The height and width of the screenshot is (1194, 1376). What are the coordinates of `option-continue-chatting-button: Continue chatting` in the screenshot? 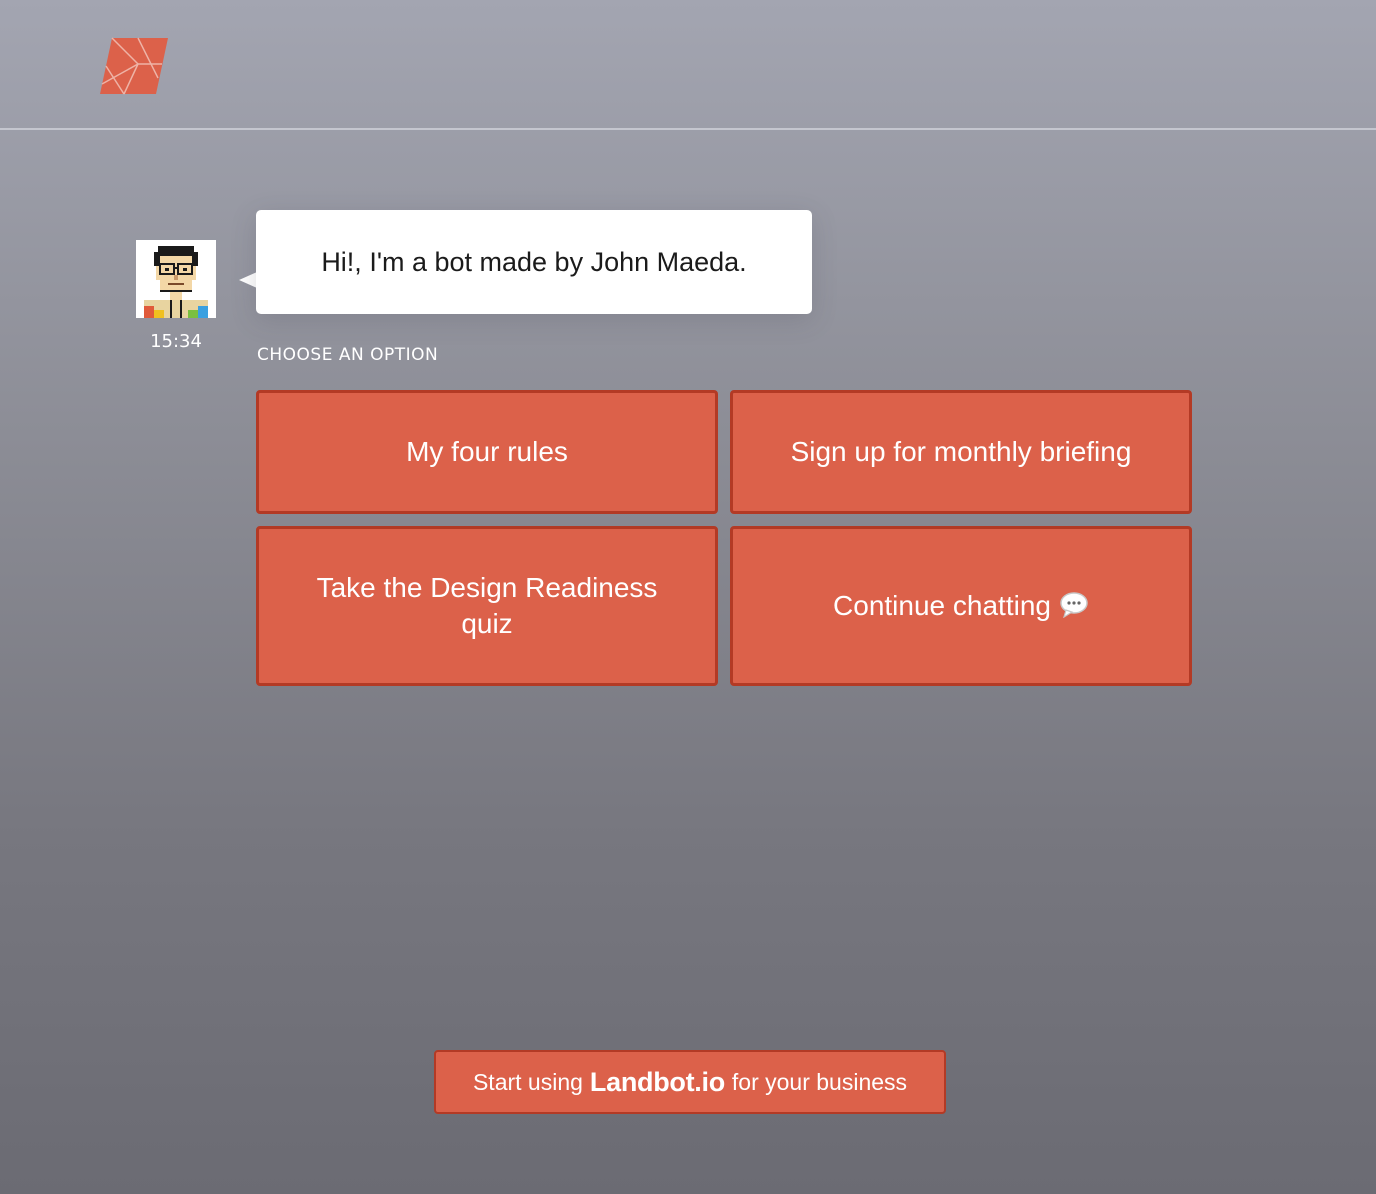 It's located at (961, 606).